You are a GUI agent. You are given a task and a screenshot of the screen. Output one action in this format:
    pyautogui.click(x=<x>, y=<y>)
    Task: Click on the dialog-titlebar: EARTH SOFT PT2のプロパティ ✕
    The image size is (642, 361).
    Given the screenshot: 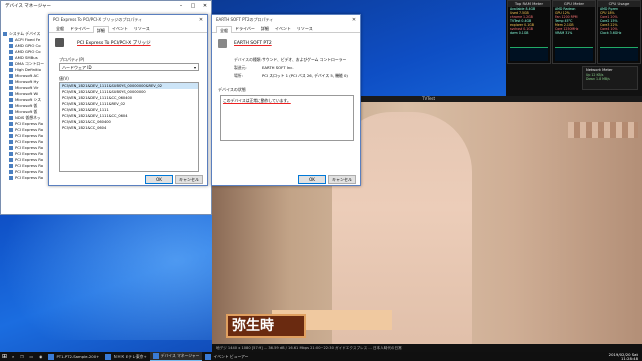 What is the action you would take?
    pyautogui.click(x=286, y=20)
    